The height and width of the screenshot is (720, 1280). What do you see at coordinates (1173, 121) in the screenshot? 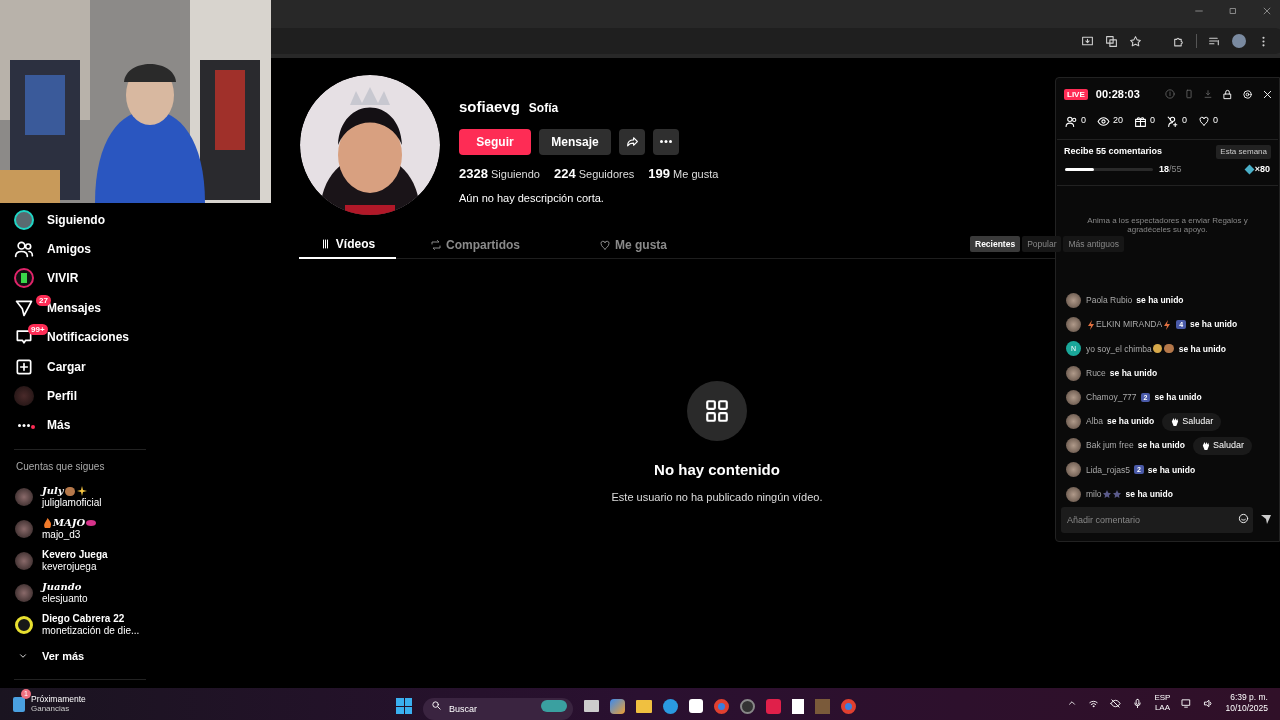
I see `person-plus-icon` at bounding box center [1173, 121].